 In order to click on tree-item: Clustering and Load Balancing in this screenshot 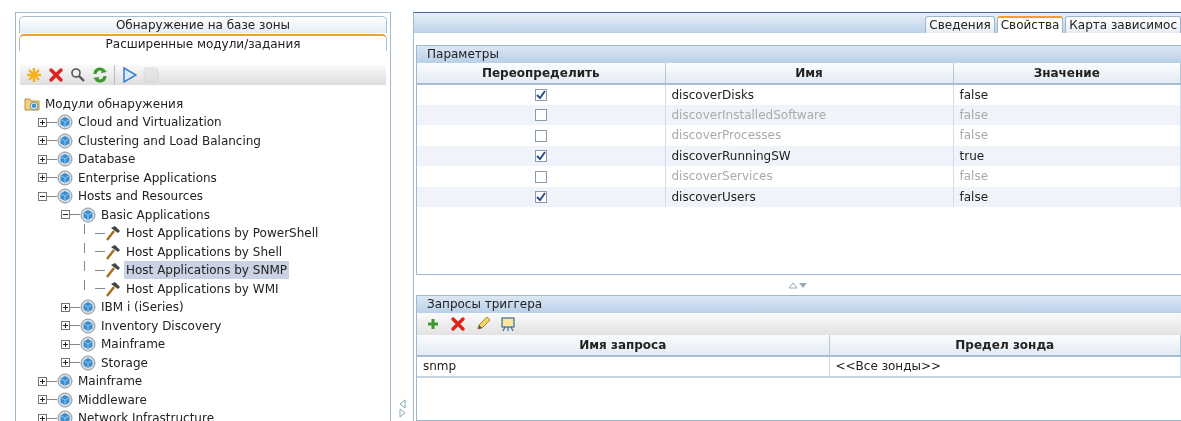, I will do `click(169, 140)`.